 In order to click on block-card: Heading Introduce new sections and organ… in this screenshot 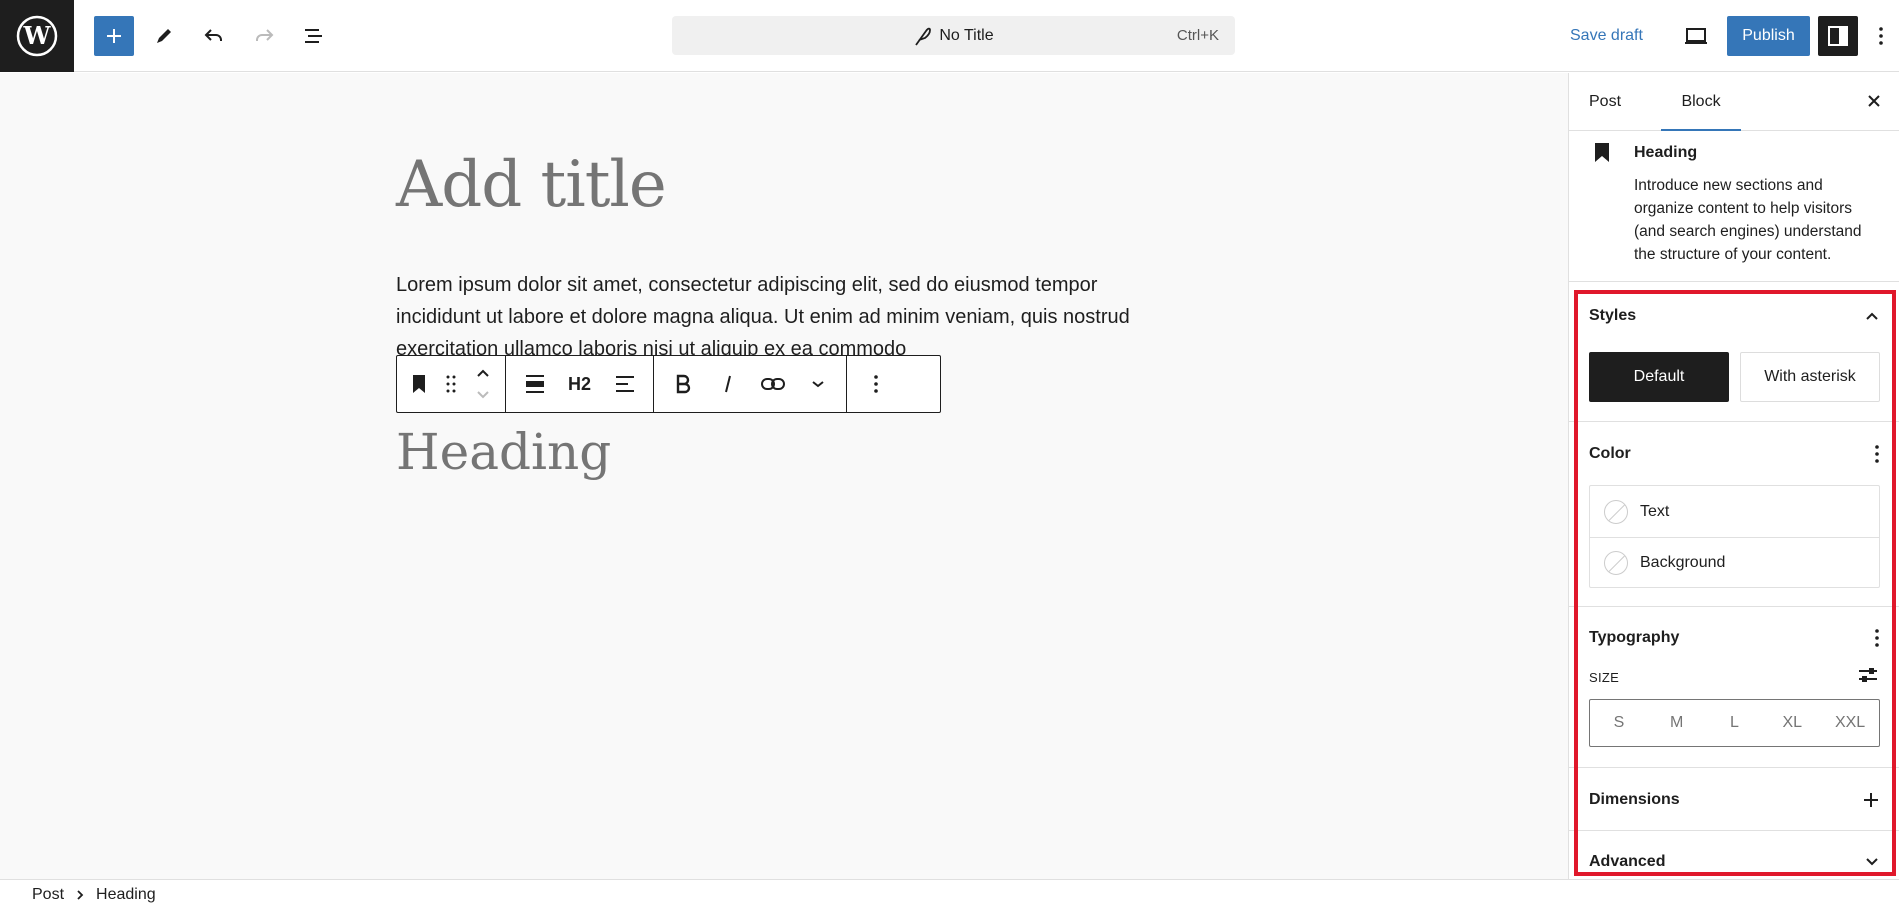, I will do `click(1734, 207)`.